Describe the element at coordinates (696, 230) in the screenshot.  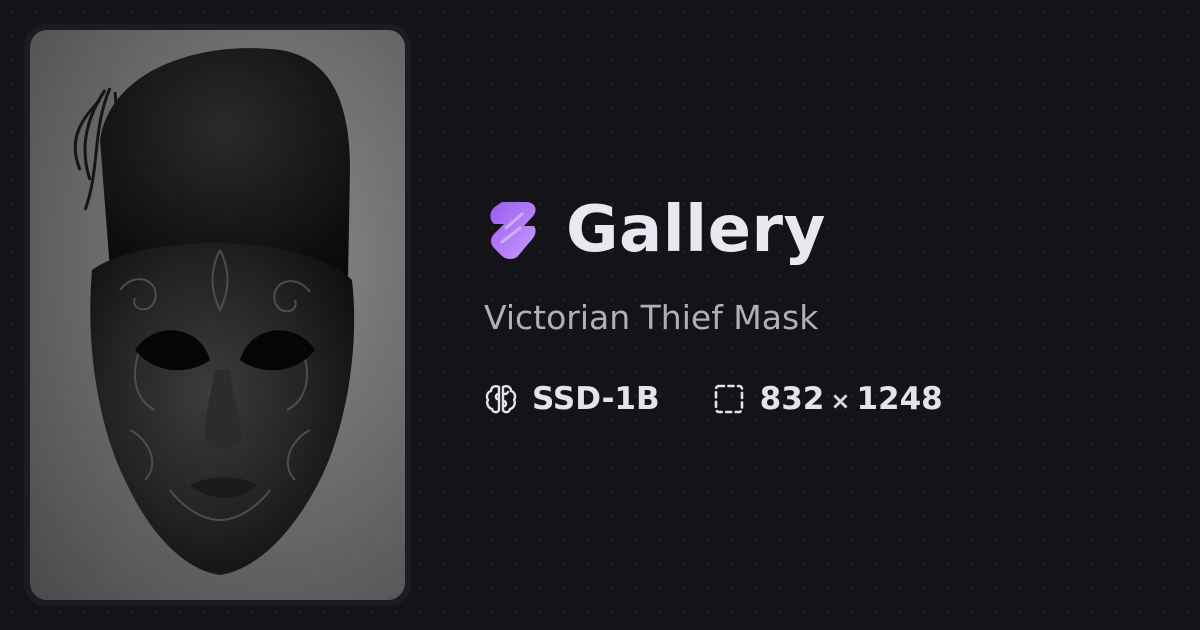
I see `page-title: Gallery` at that location.